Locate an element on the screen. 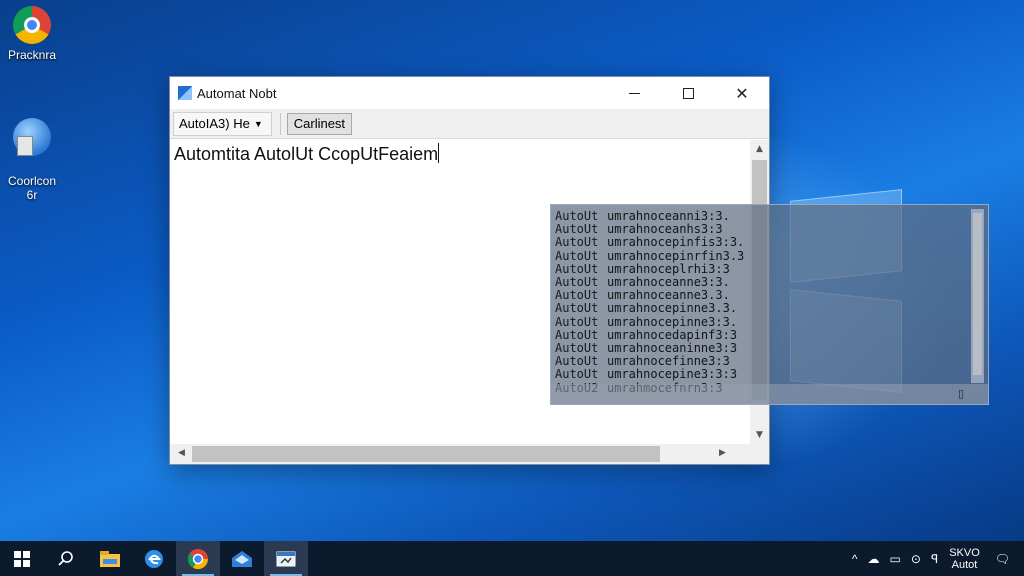  battery-icon: ▭ is located at coordinates (895, 559).